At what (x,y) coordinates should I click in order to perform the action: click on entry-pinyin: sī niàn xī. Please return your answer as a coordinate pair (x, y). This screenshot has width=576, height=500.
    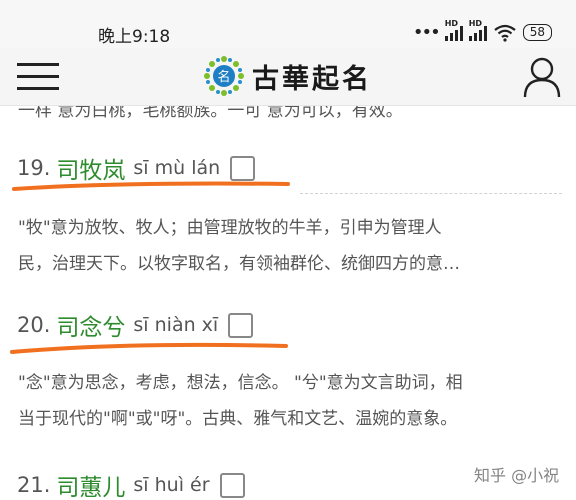
    Looking at the image, I should click on (176, 325).